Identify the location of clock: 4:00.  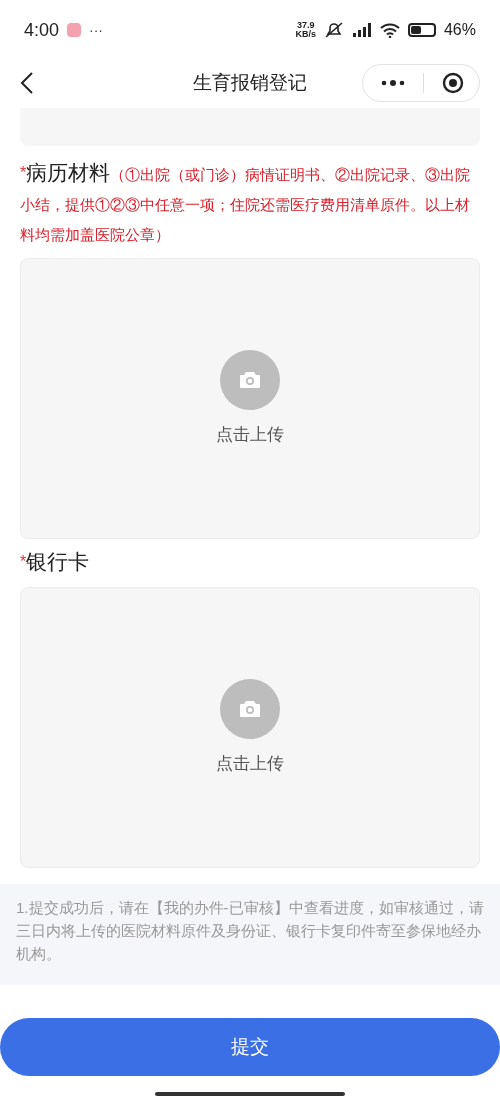
(42, 30).